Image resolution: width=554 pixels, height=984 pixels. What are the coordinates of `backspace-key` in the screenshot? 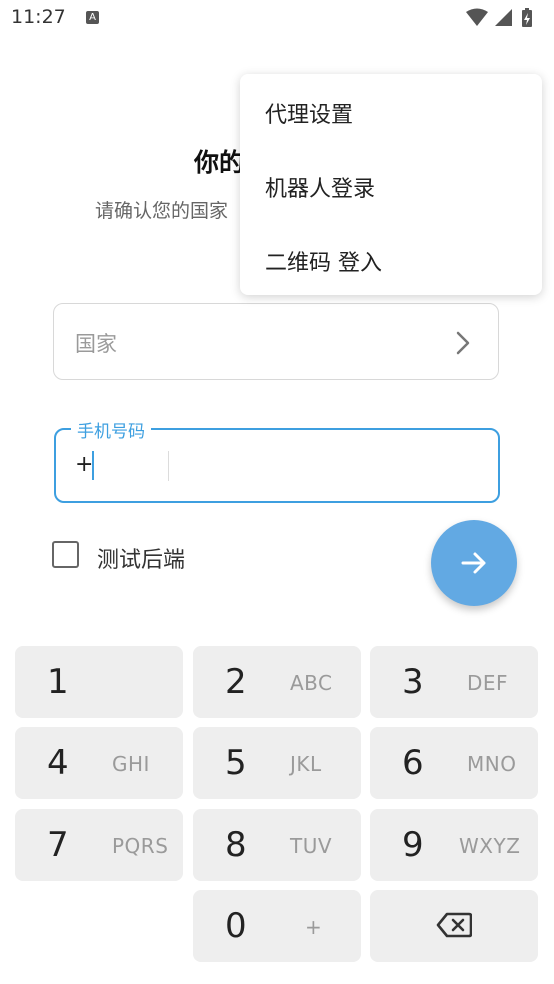 It's located at (454, 926).